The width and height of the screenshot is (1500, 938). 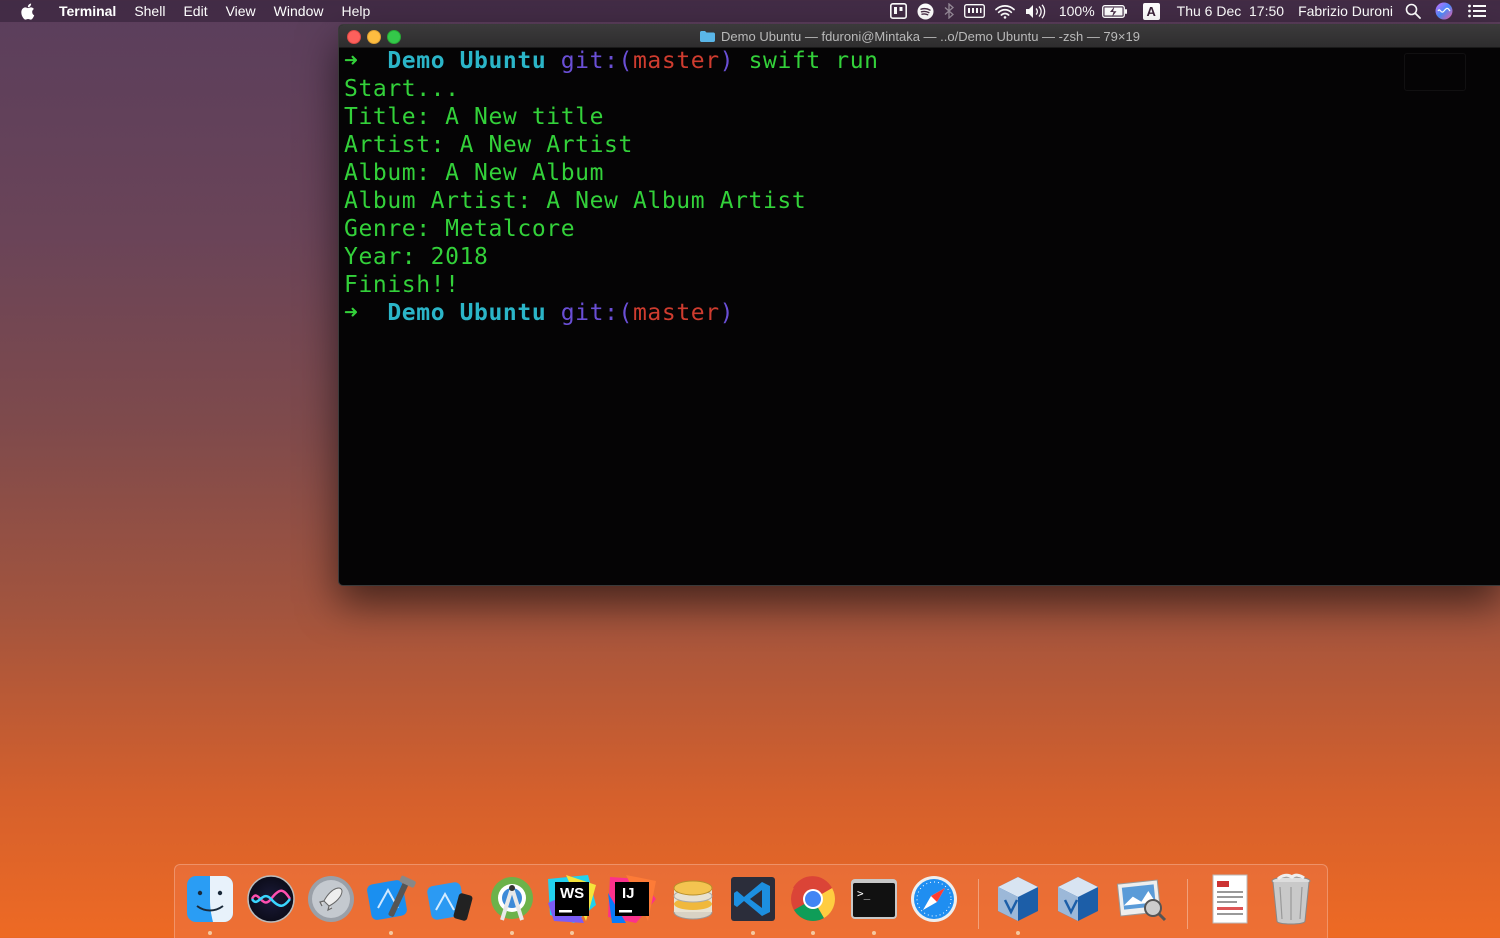 What do you see at coordinates (474, 173) in the screenshot?
I see `output-line: Album: A New Album` at bounding box center [474, 173].